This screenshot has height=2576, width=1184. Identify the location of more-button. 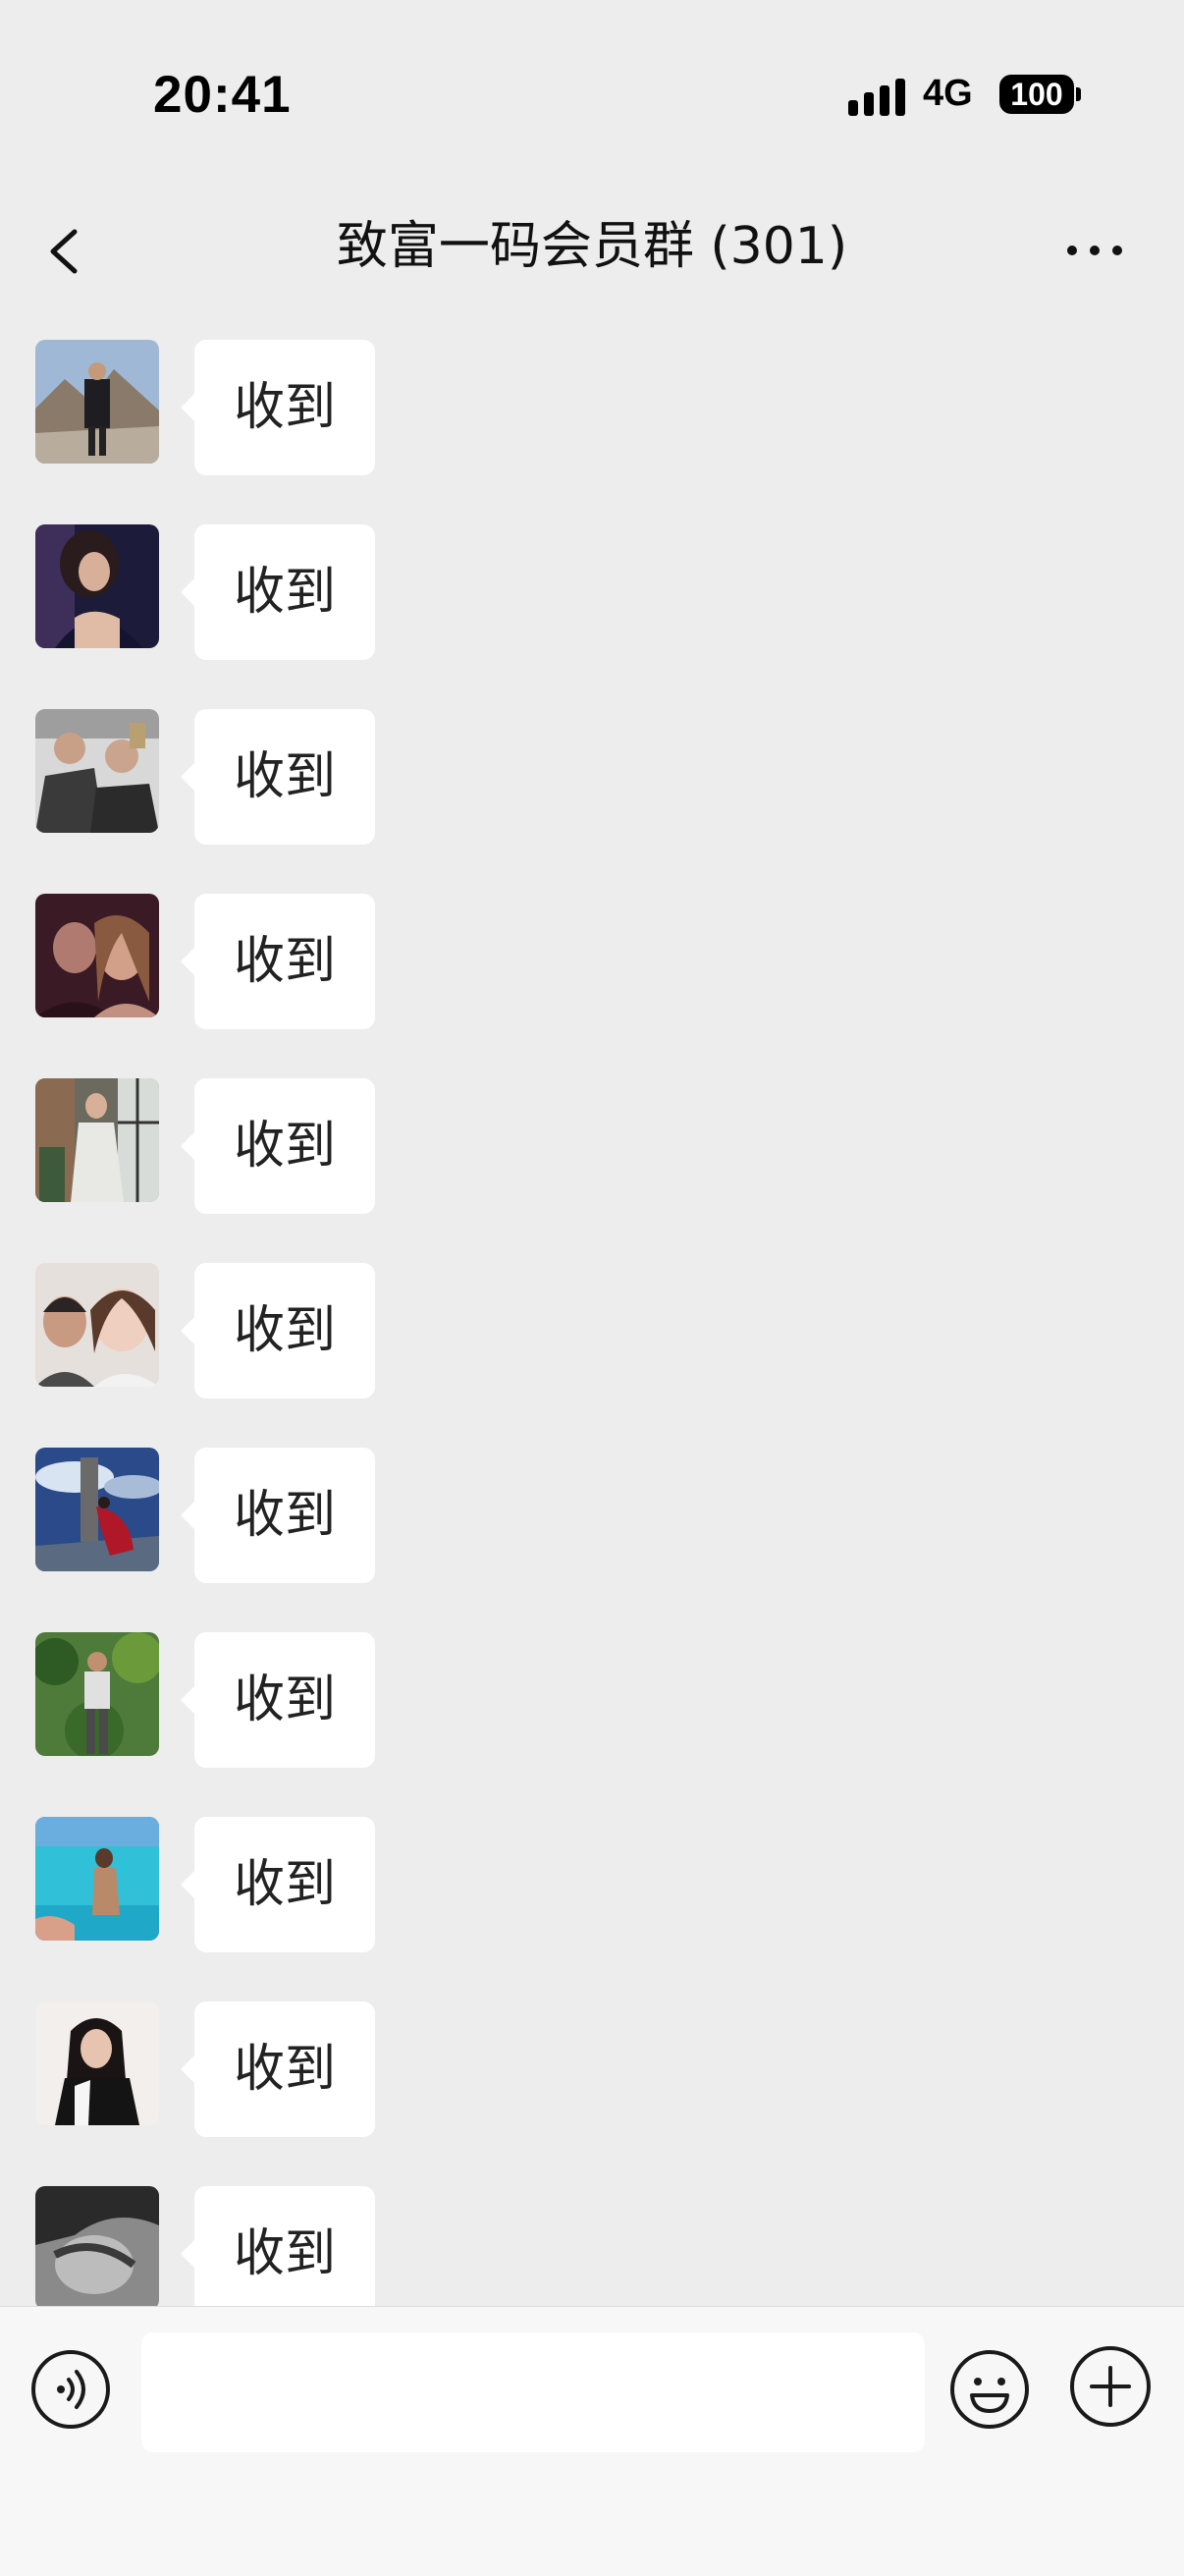
(1094, 251).